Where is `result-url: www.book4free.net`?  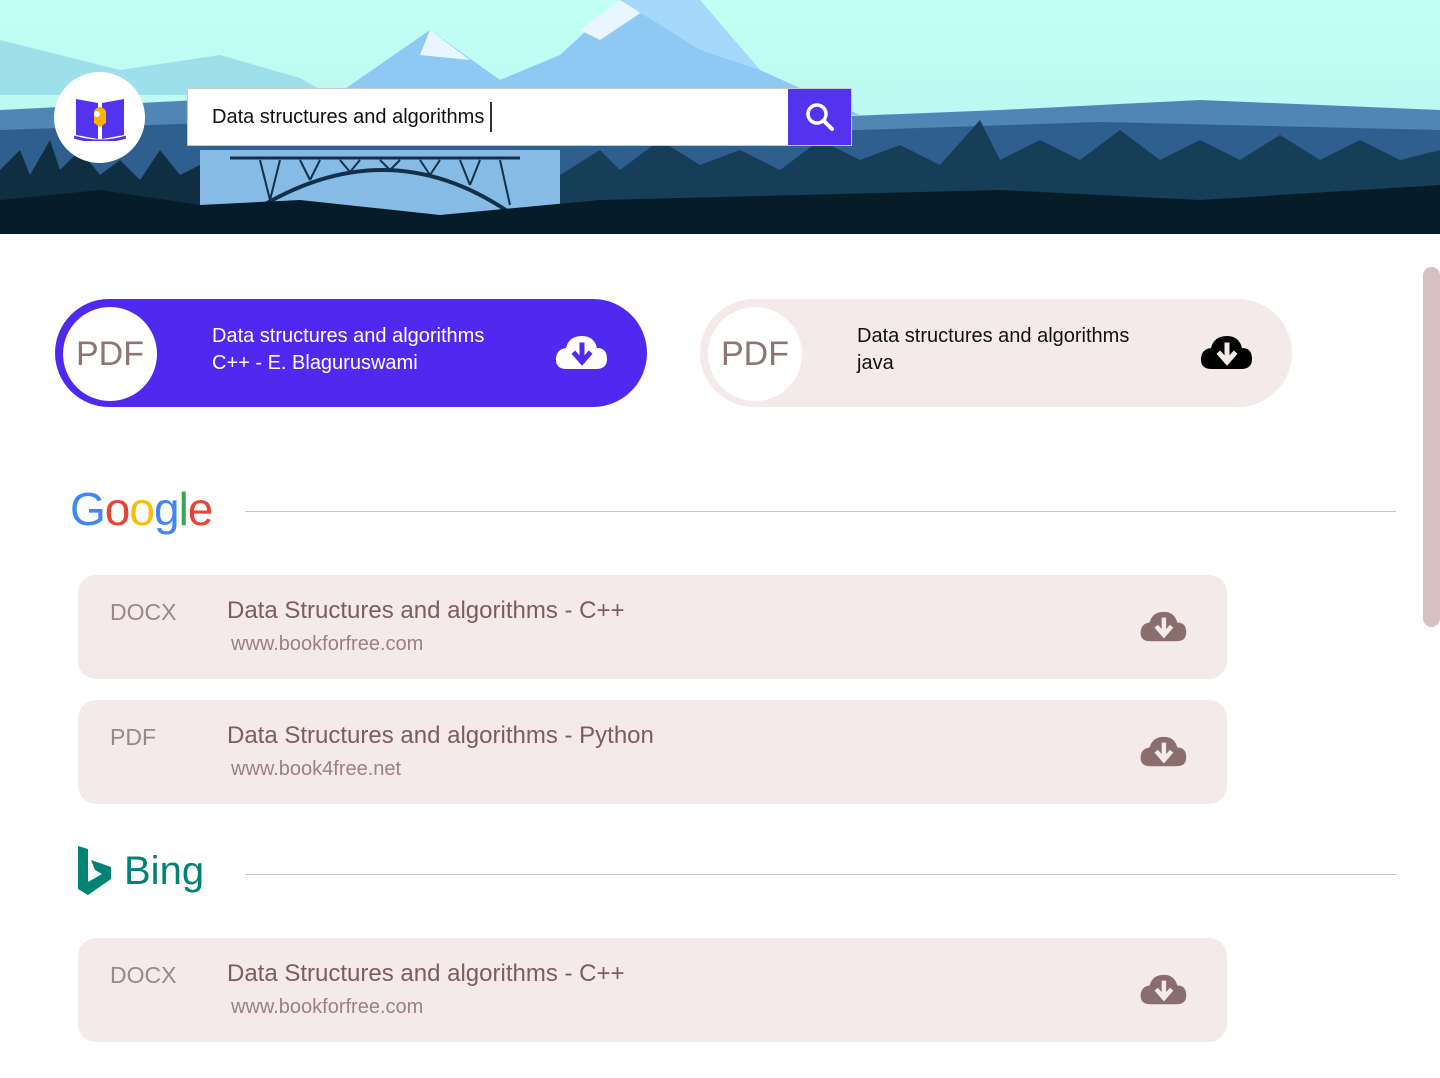
result-url: www.book4free.net is located at coordinates (316, 769).